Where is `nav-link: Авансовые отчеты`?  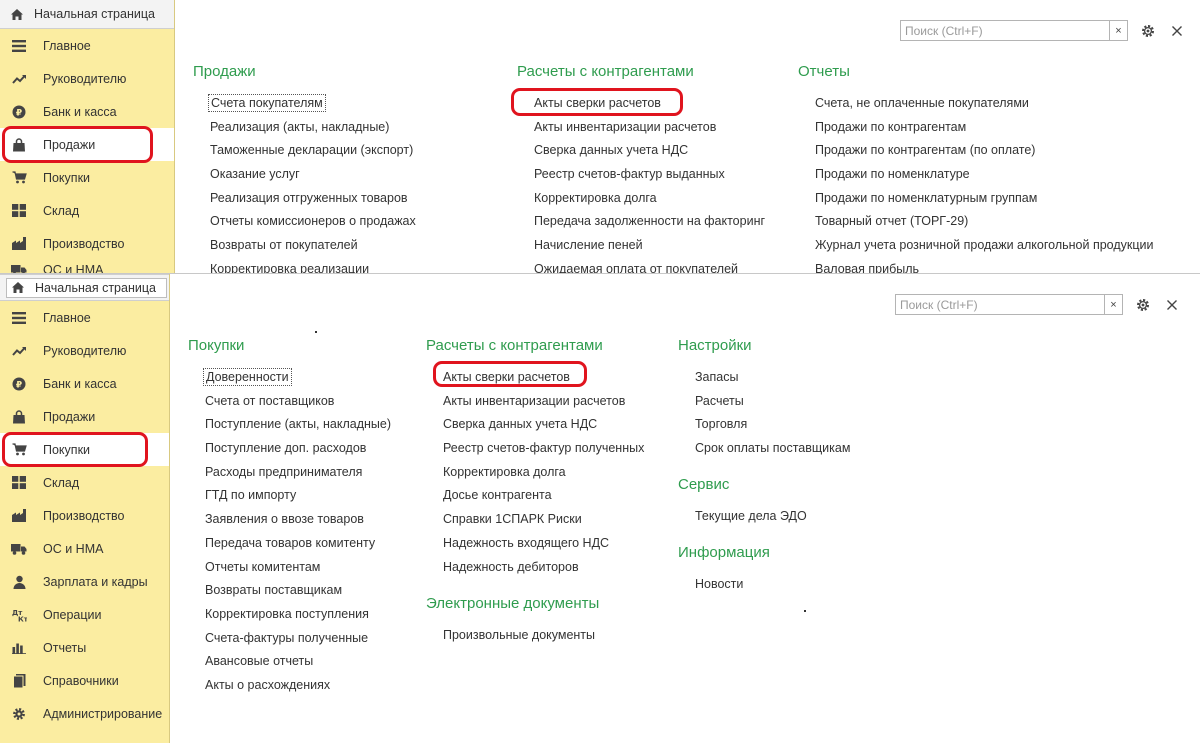
nav-link: Авансовые отчеты is located at coordinates (299, 662).